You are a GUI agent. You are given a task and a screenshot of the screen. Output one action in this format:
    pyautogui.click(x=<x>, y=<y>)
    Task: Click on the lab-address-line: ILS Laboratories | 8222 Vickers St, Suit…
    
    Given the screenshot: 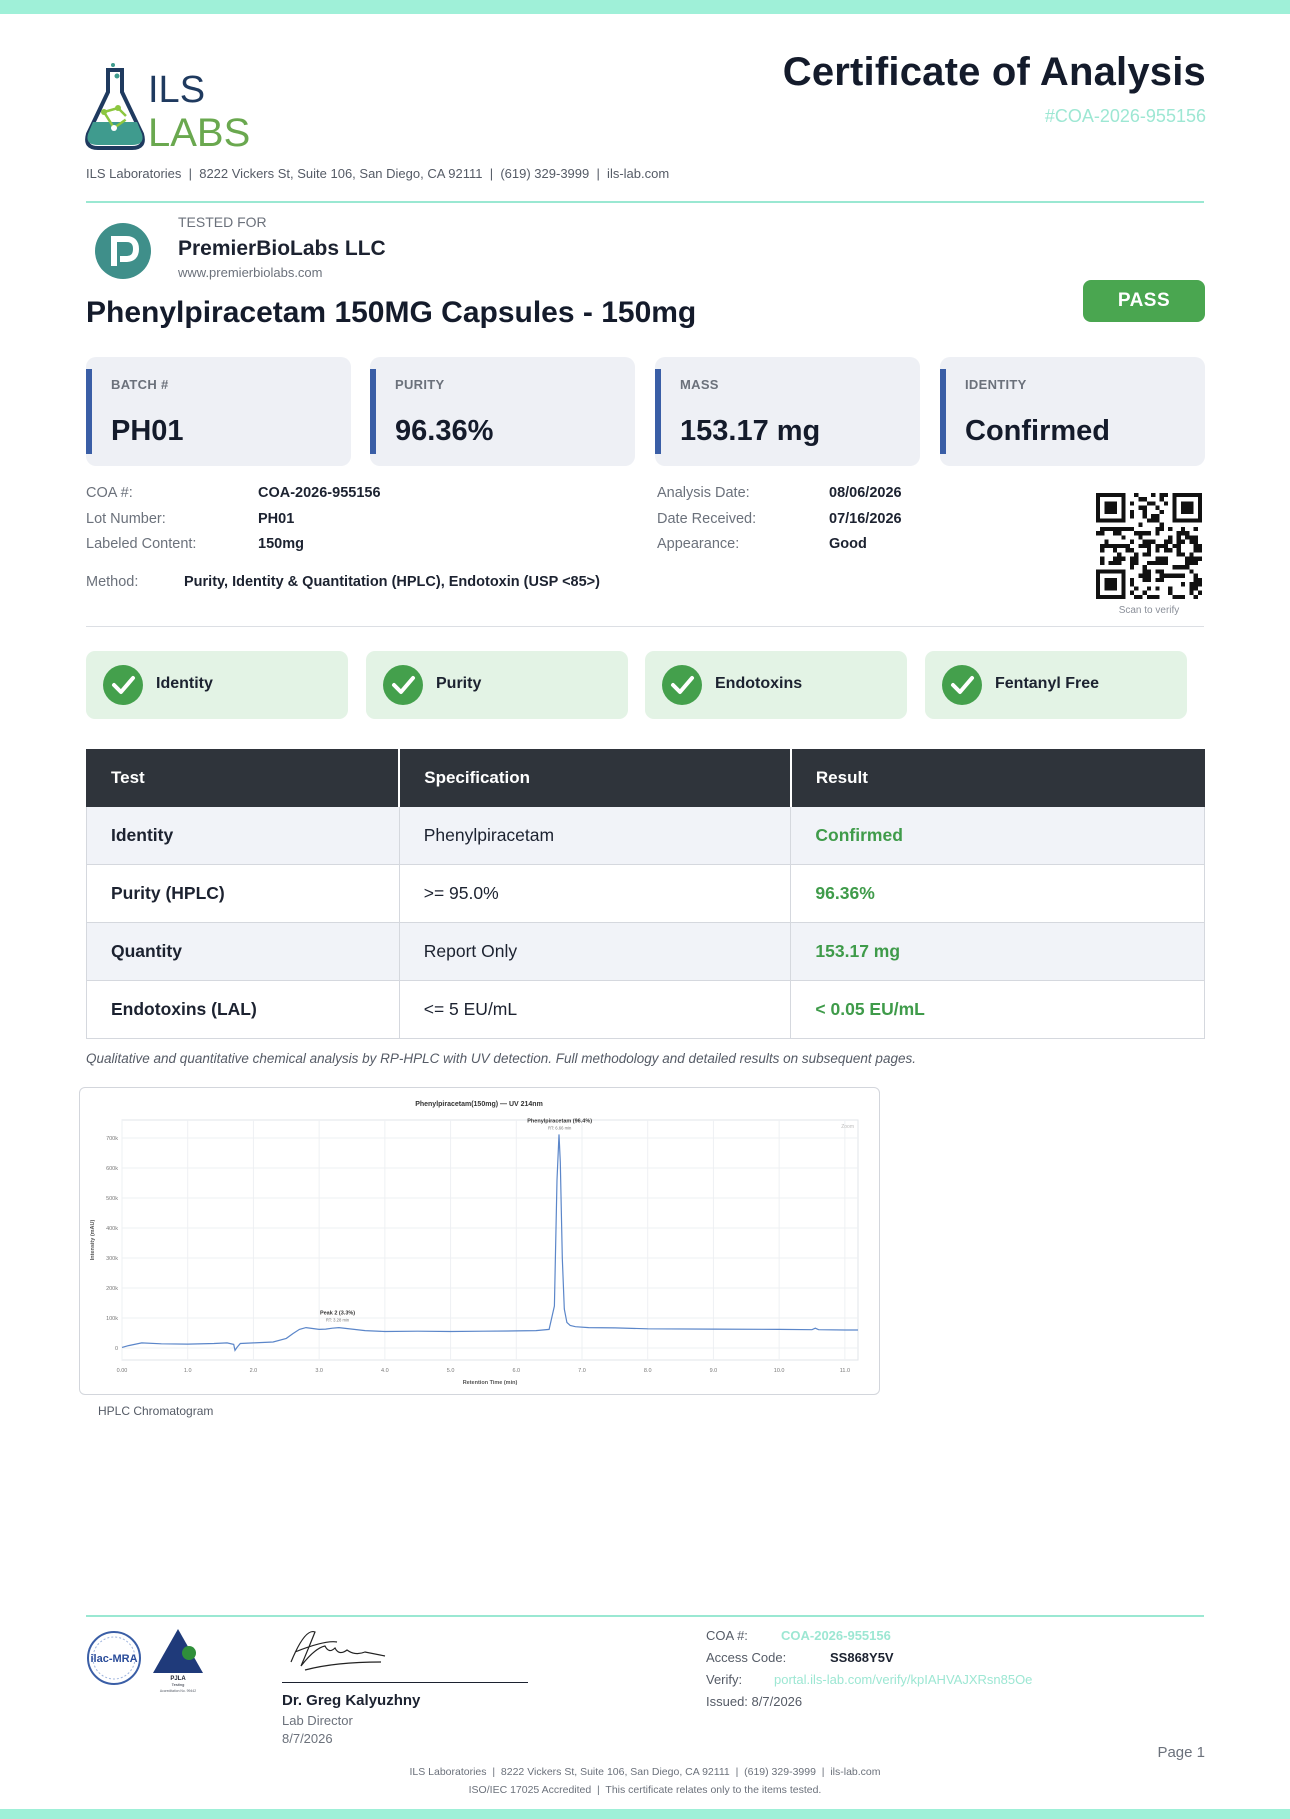 What is the action you would take?
    pyautogui.click(x=378, y=173)
    